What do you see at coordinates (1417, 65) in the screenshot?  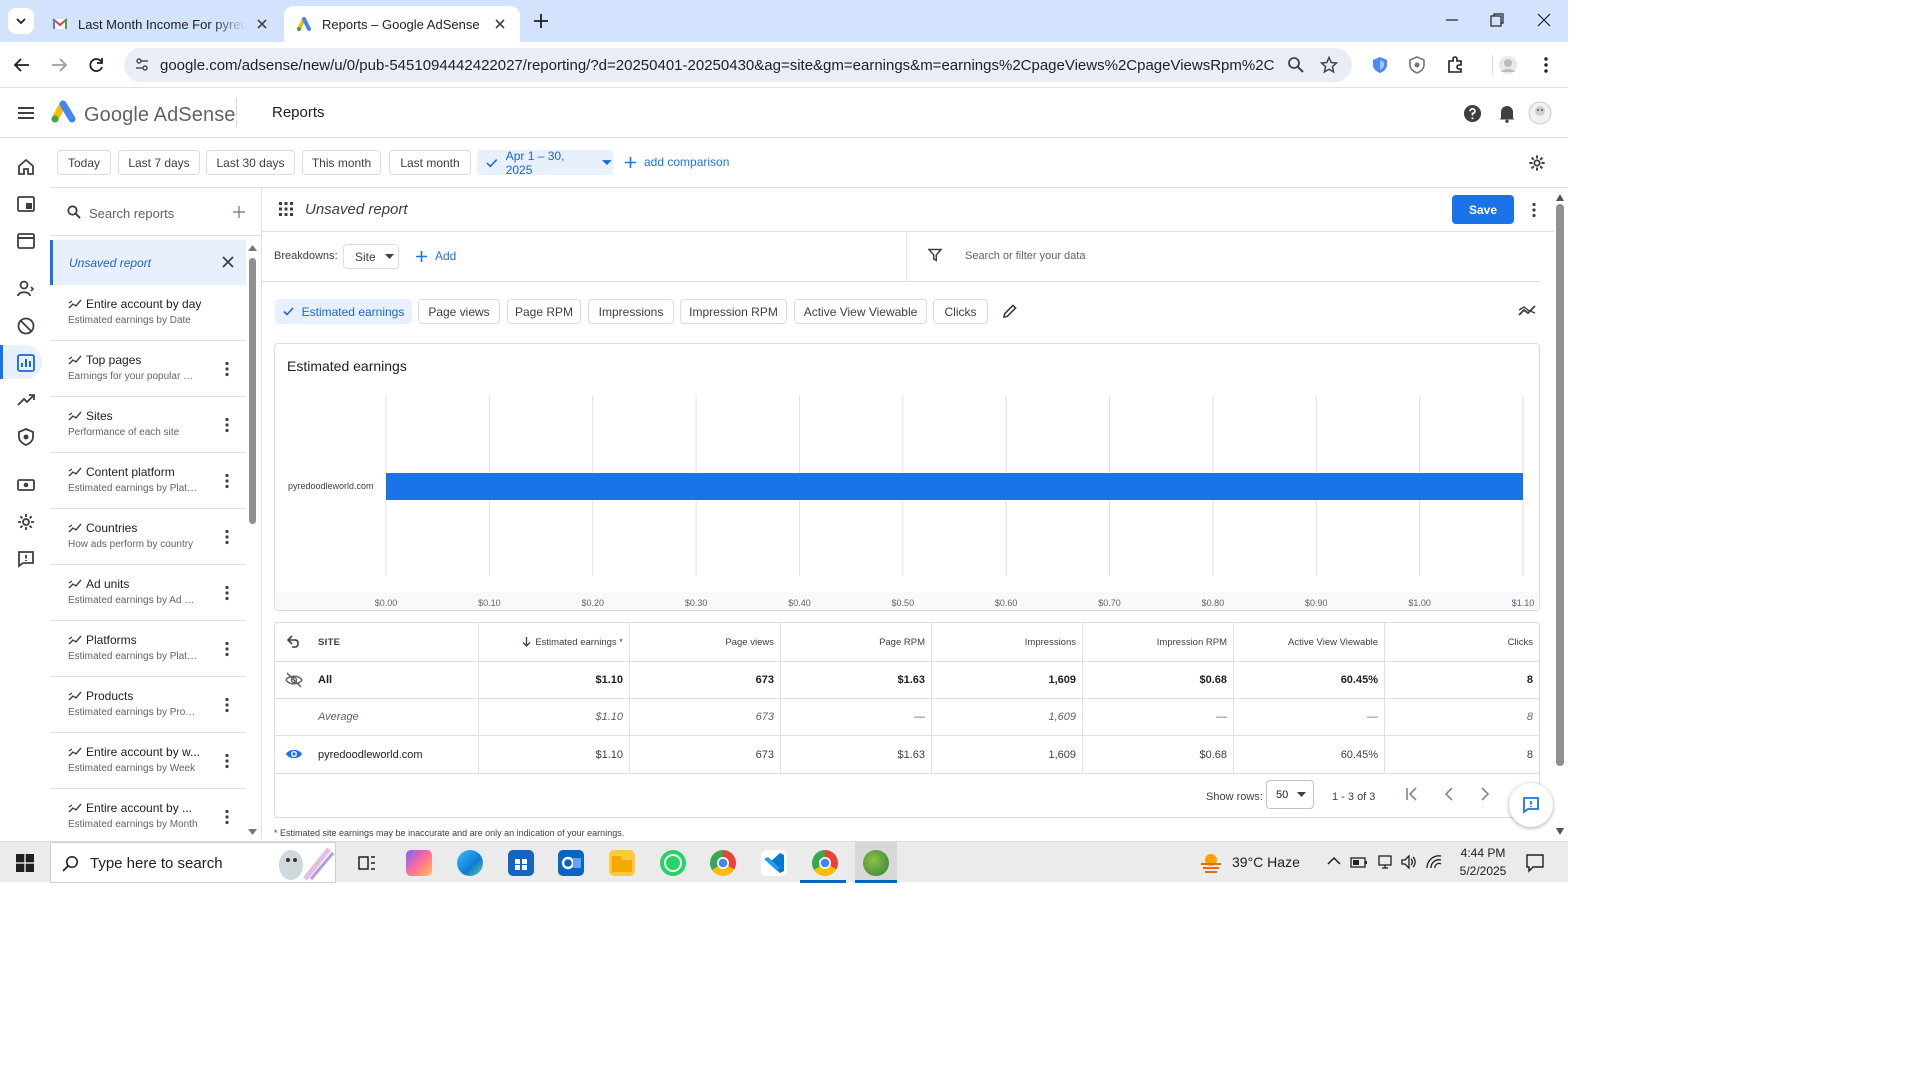 I see `shield-outline-extension-icon` at bounding box center [1417, 65].